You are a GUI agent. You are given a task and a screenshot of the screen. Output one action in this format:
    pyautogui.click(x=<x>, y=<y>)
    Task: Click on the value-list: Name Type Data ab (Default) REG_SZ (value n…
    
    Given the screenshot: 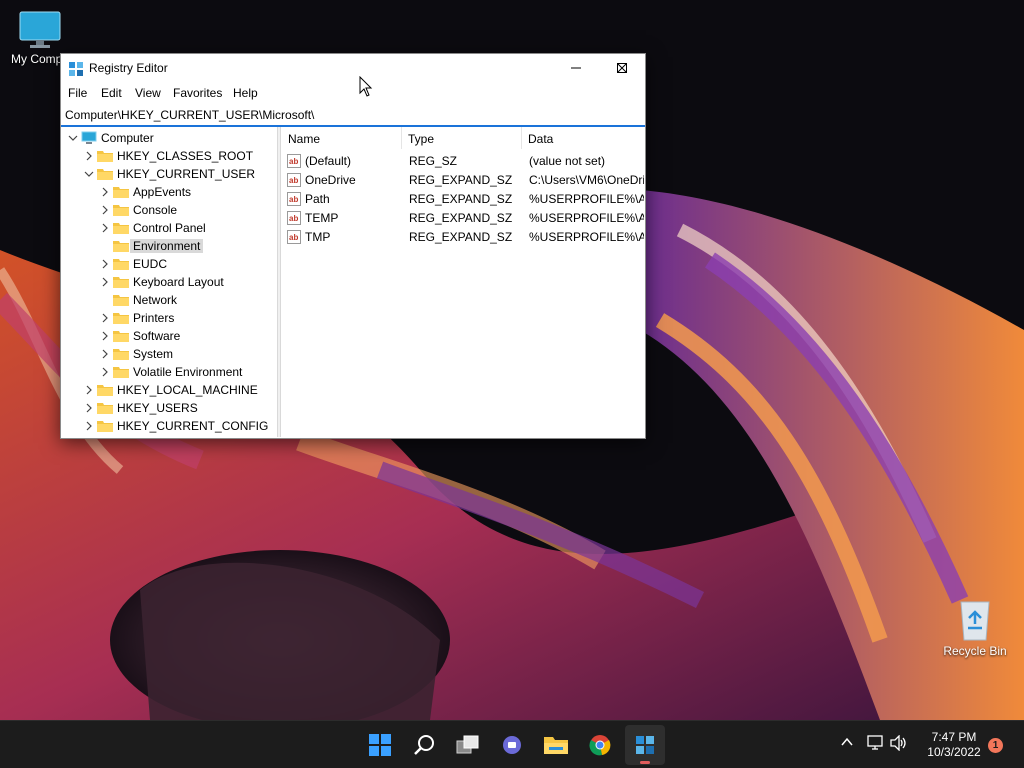 What is the action you would take?
    pyautogui.click(x=462, y=282)
    